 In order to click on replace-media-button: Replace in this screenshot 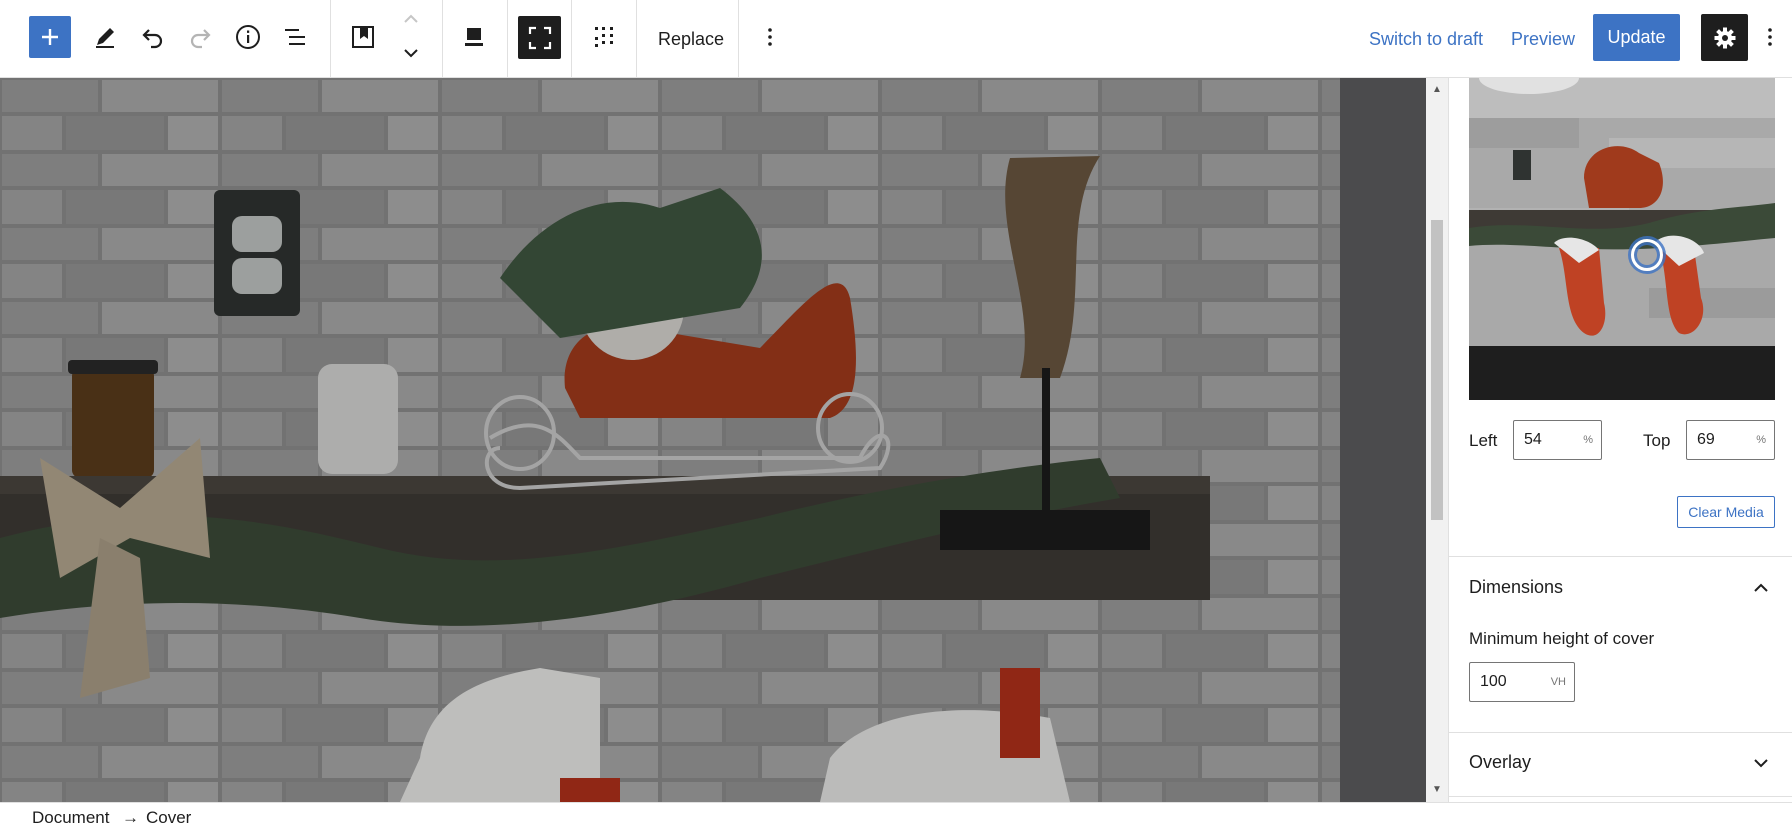, I will do `click(691, 39)`.